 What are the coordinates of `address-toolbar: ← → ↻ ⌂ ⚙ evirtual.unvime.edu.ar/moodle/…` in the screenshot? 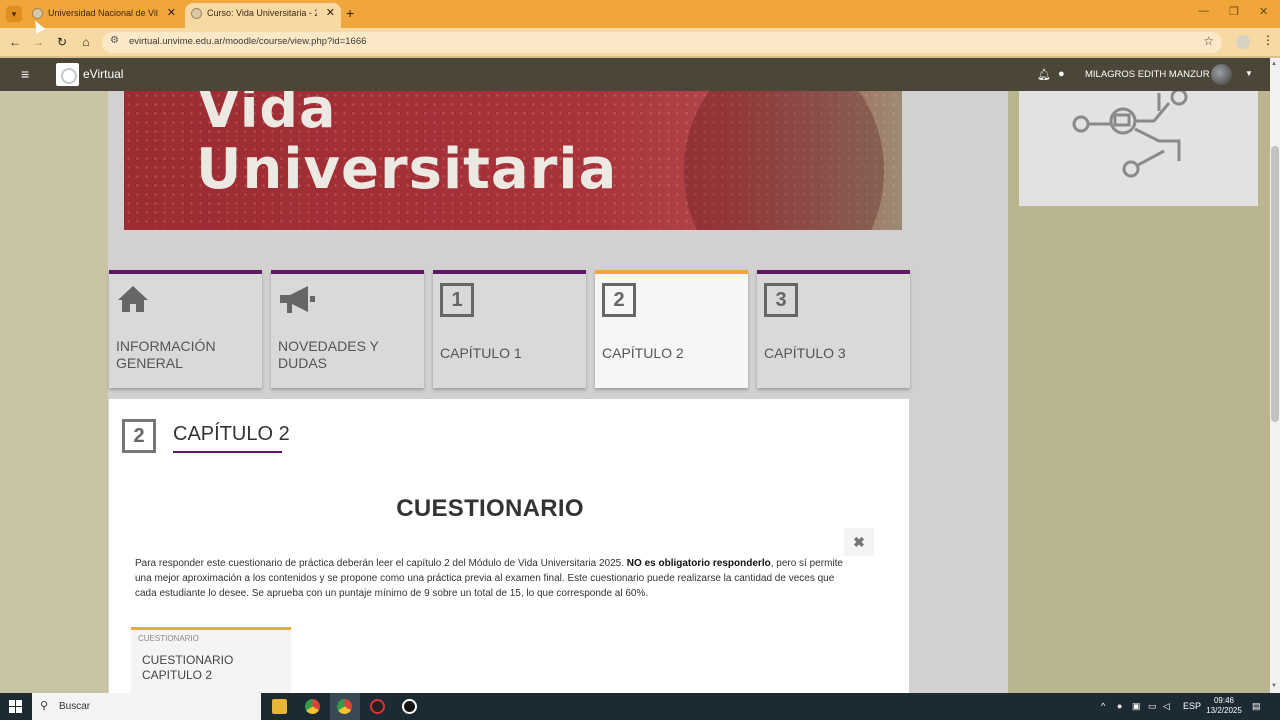 It's located at (640, 42).